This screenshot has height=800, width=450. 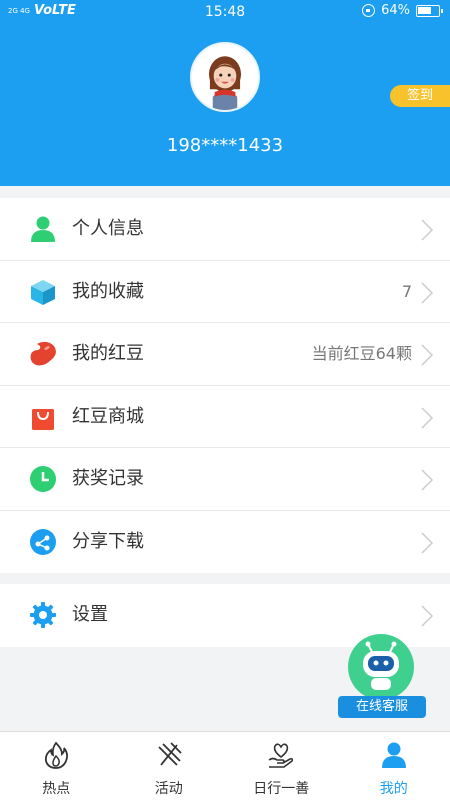 I want to click on robot-icon, so click(x=381, y=667).